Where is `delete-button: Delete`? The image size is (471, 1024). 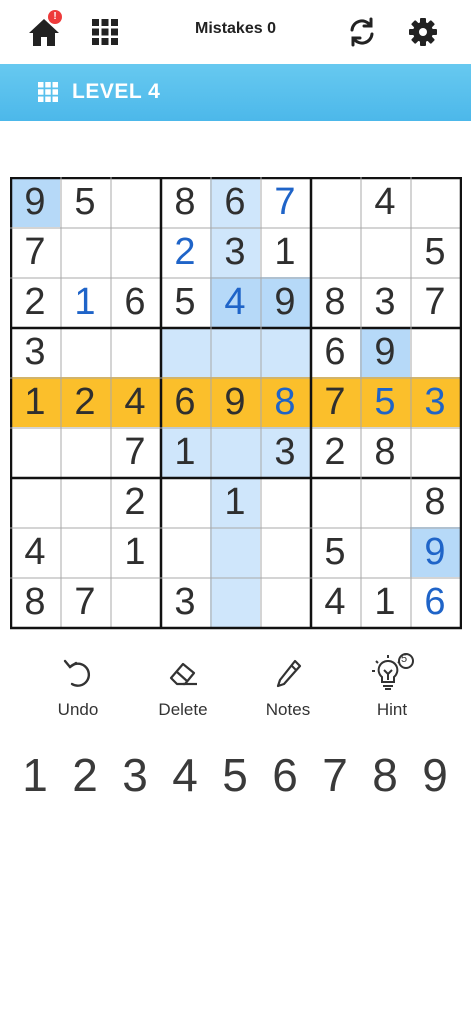
delete-button: Delete is located at coordinates (183, 687).